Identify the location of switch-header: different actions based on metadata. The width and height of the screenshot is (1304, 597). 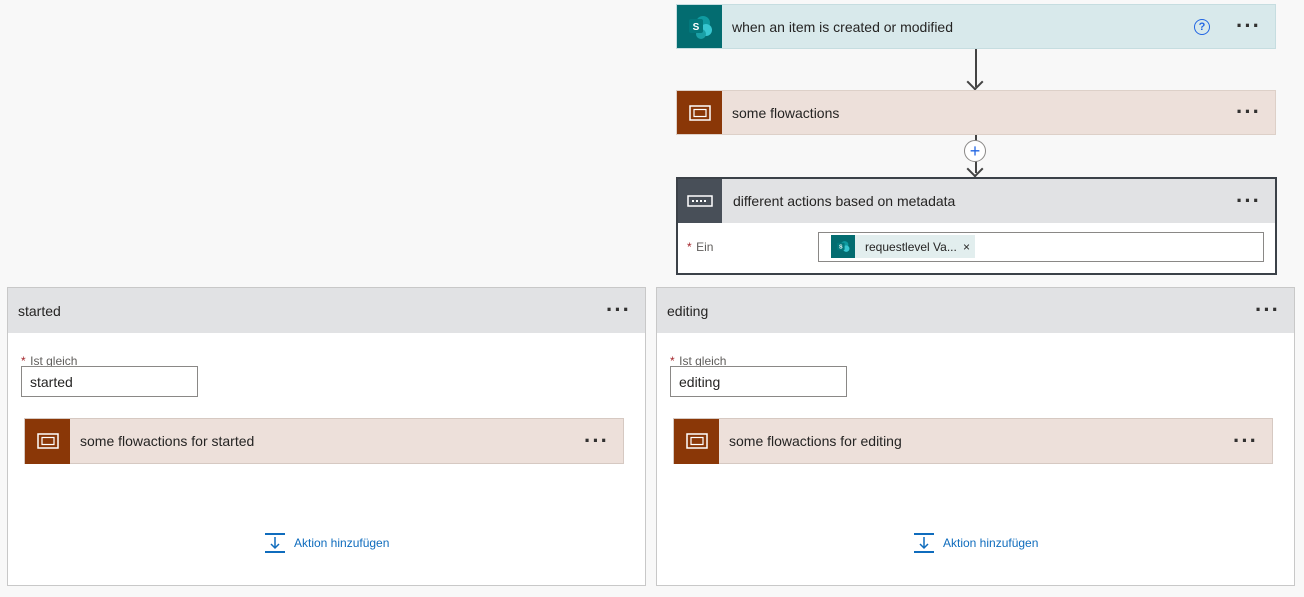
(976, 201).